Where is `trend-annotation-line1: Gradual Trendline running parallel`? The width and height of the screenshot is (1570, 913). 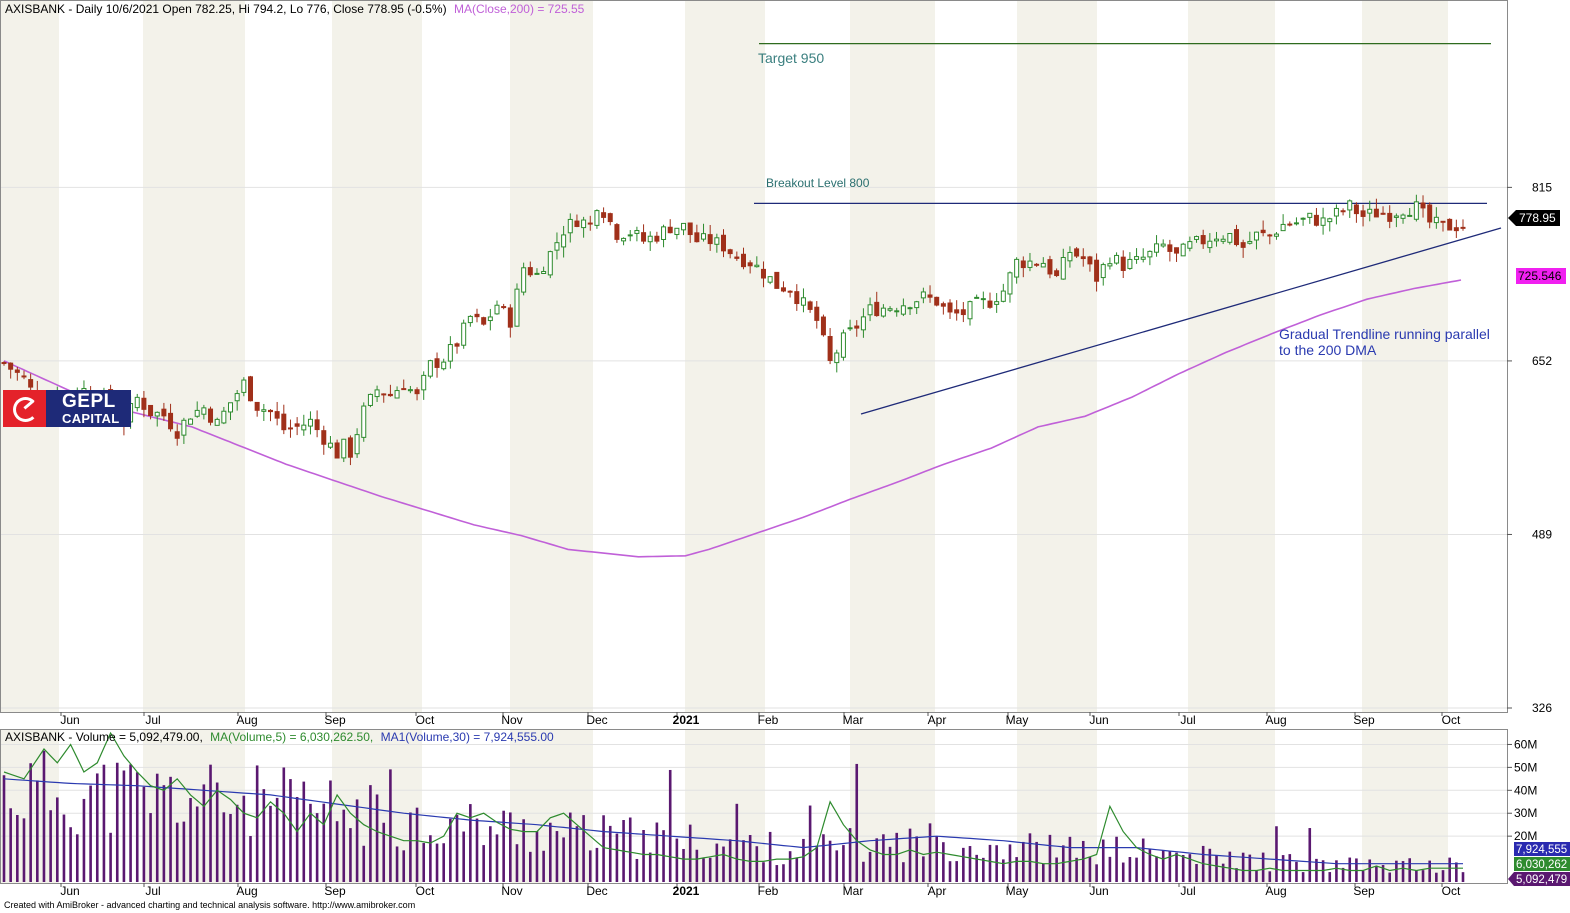
trend-annotation-line1: Gradual Trendline running parallel is located at coordinates (1384, 334).